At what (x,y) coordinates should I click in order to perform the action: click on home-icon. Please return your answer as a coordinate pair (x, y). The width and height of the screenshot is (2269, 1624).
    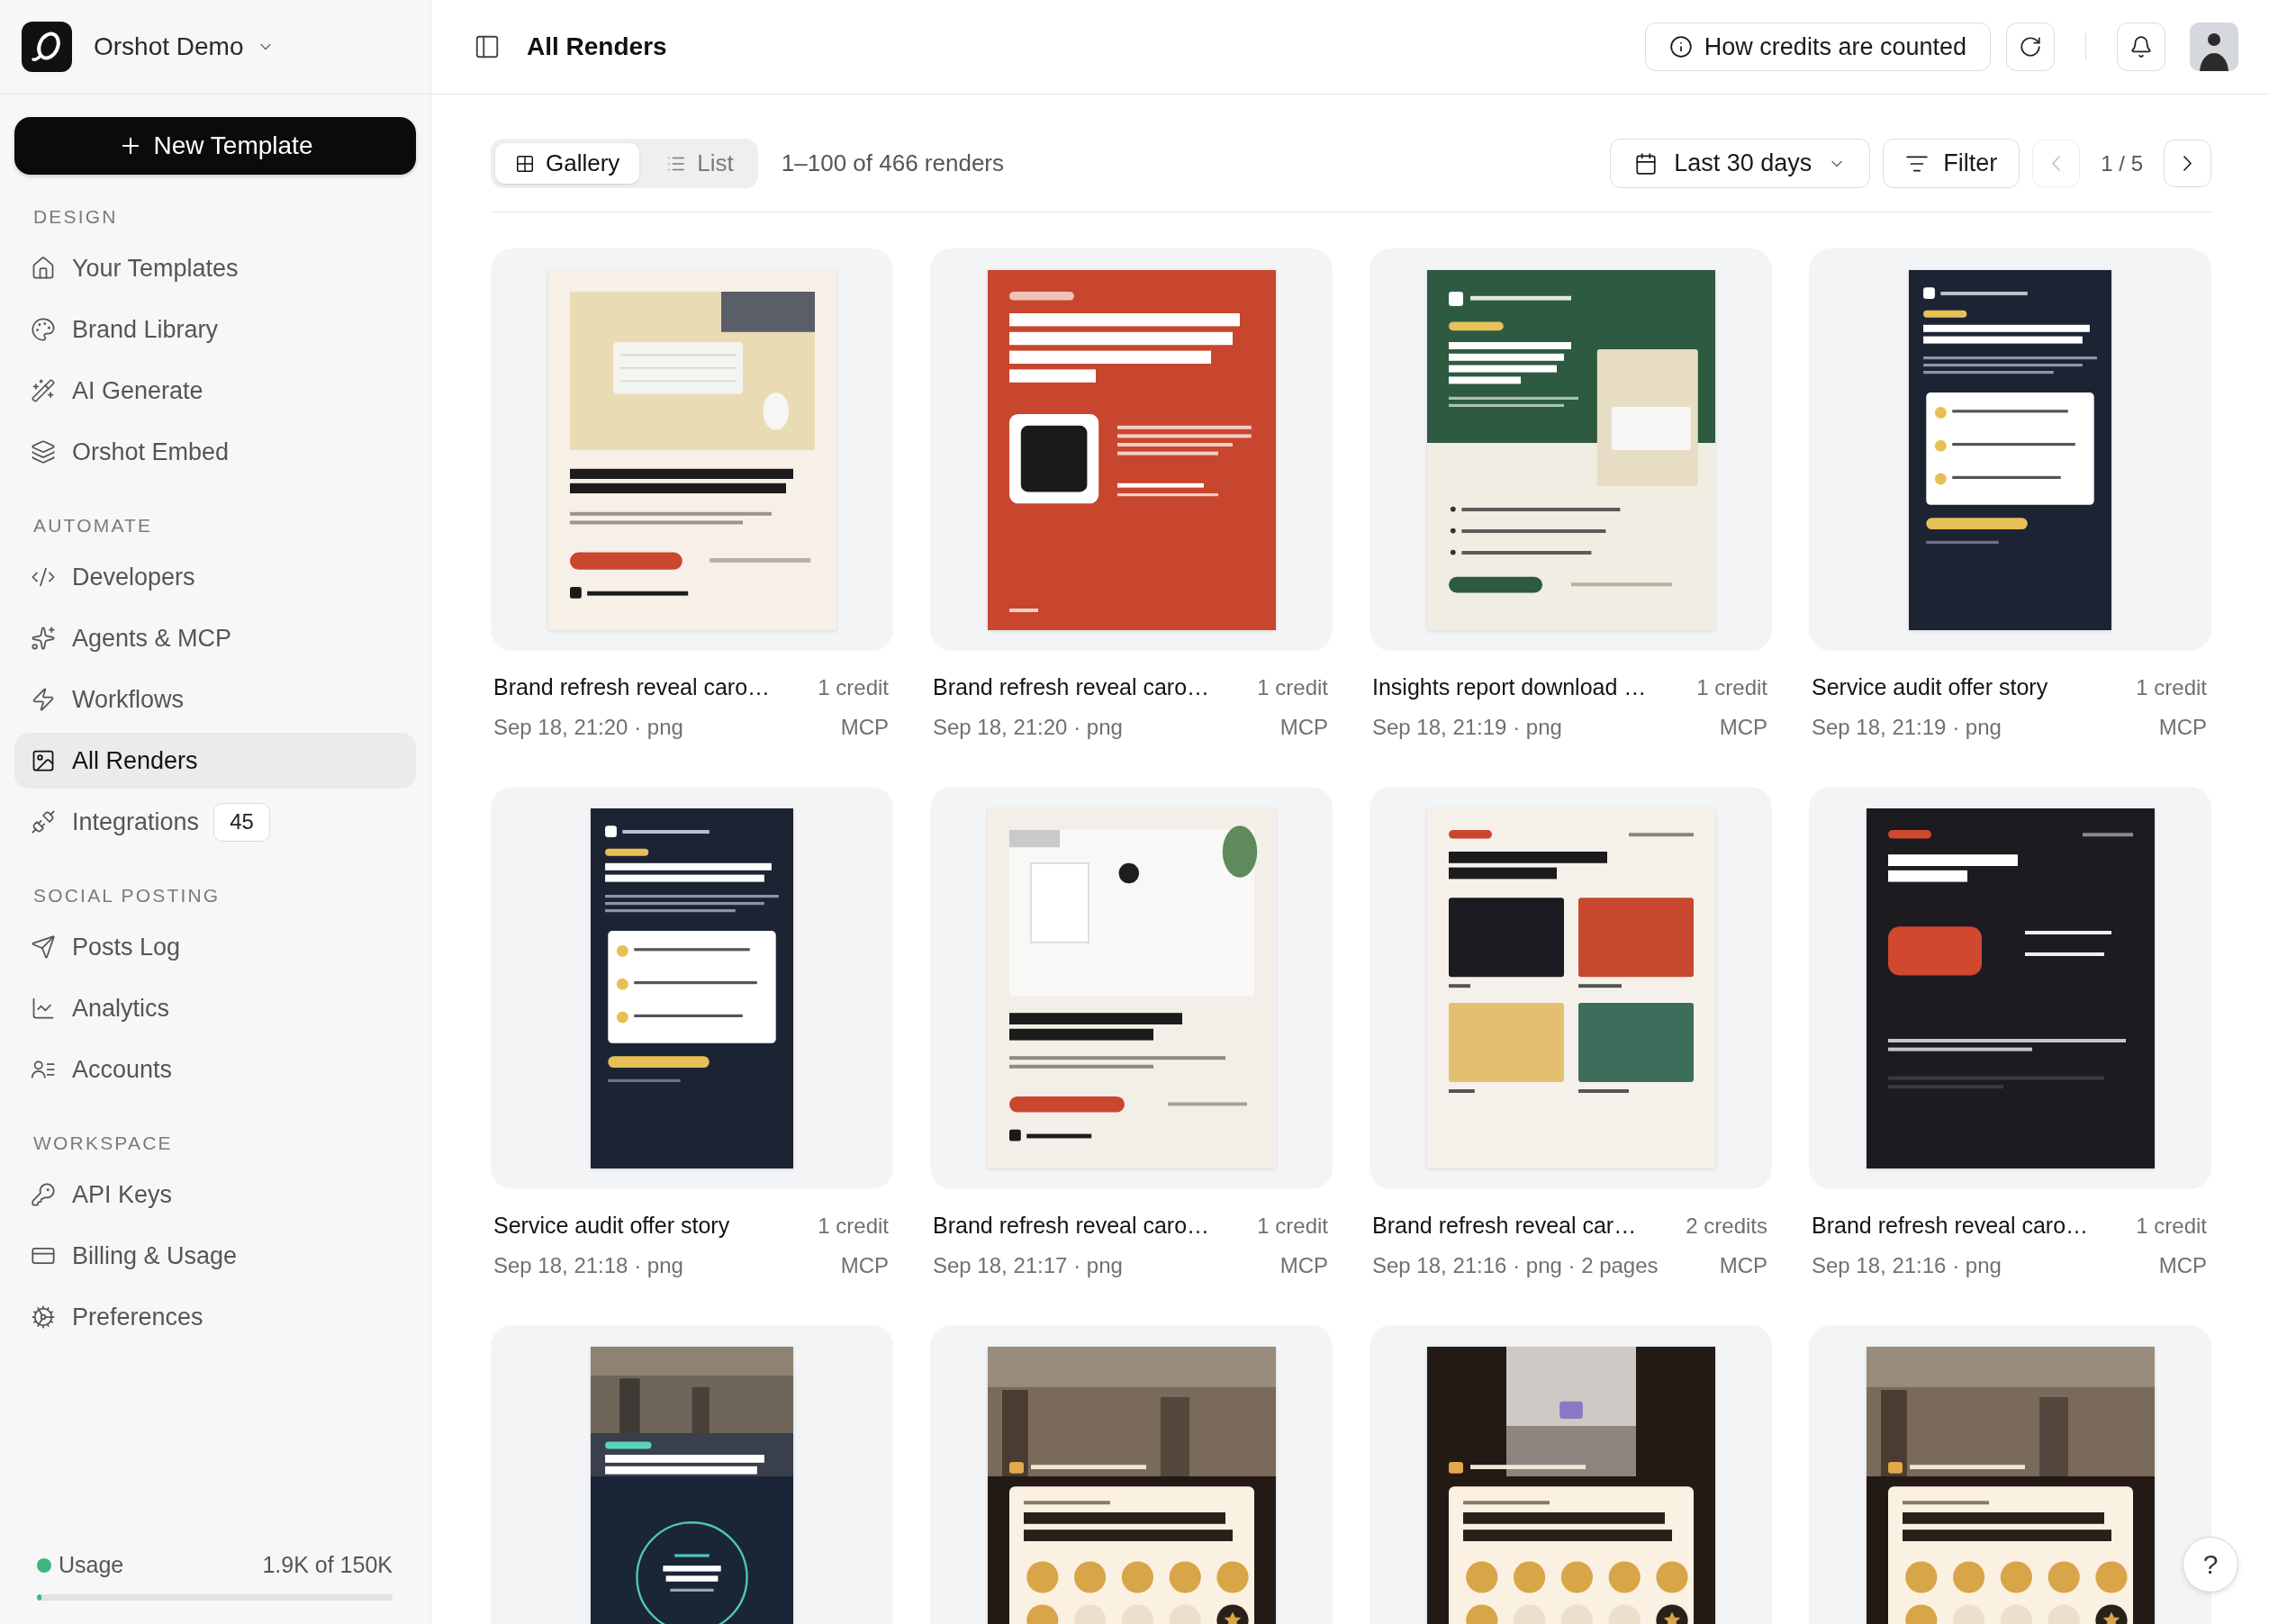
    Looking at the image, I should click on (43, 268).